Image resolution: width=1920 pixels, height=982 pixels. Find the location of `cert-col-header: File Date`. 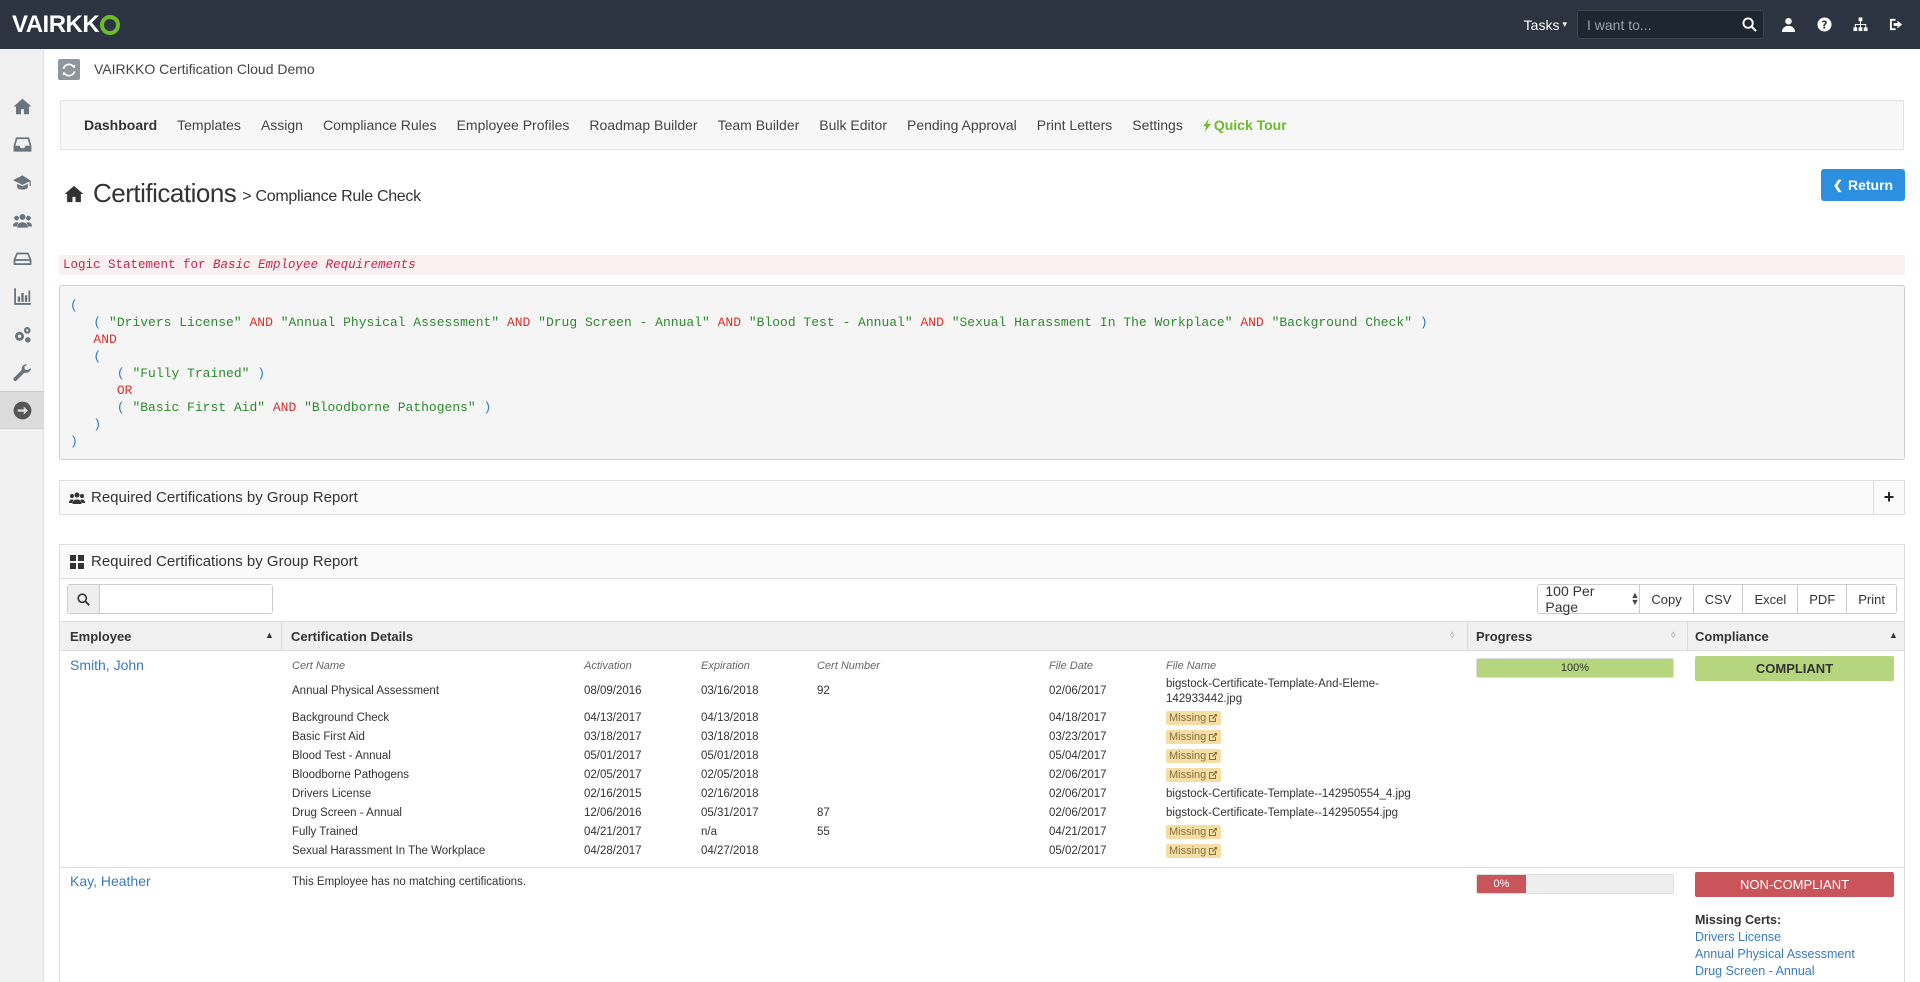

cert-col-header: File Date is located at coordinates (1071, 666).